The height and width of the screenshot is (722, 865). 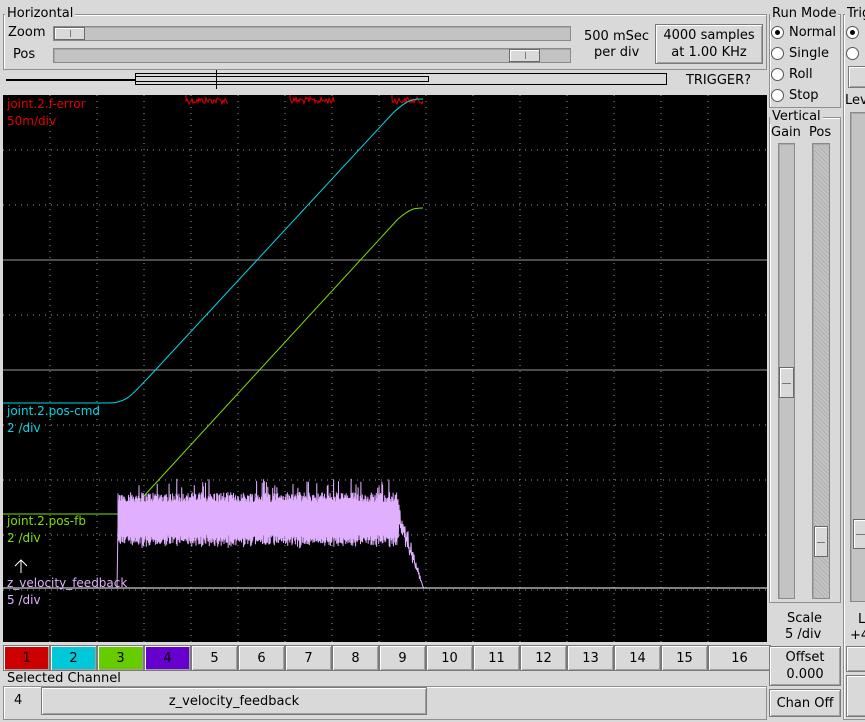 What do you see at coordinates (684, 658) in the screenshot?
I see `channel-button-15: 15` at bounding box center [684, 658].